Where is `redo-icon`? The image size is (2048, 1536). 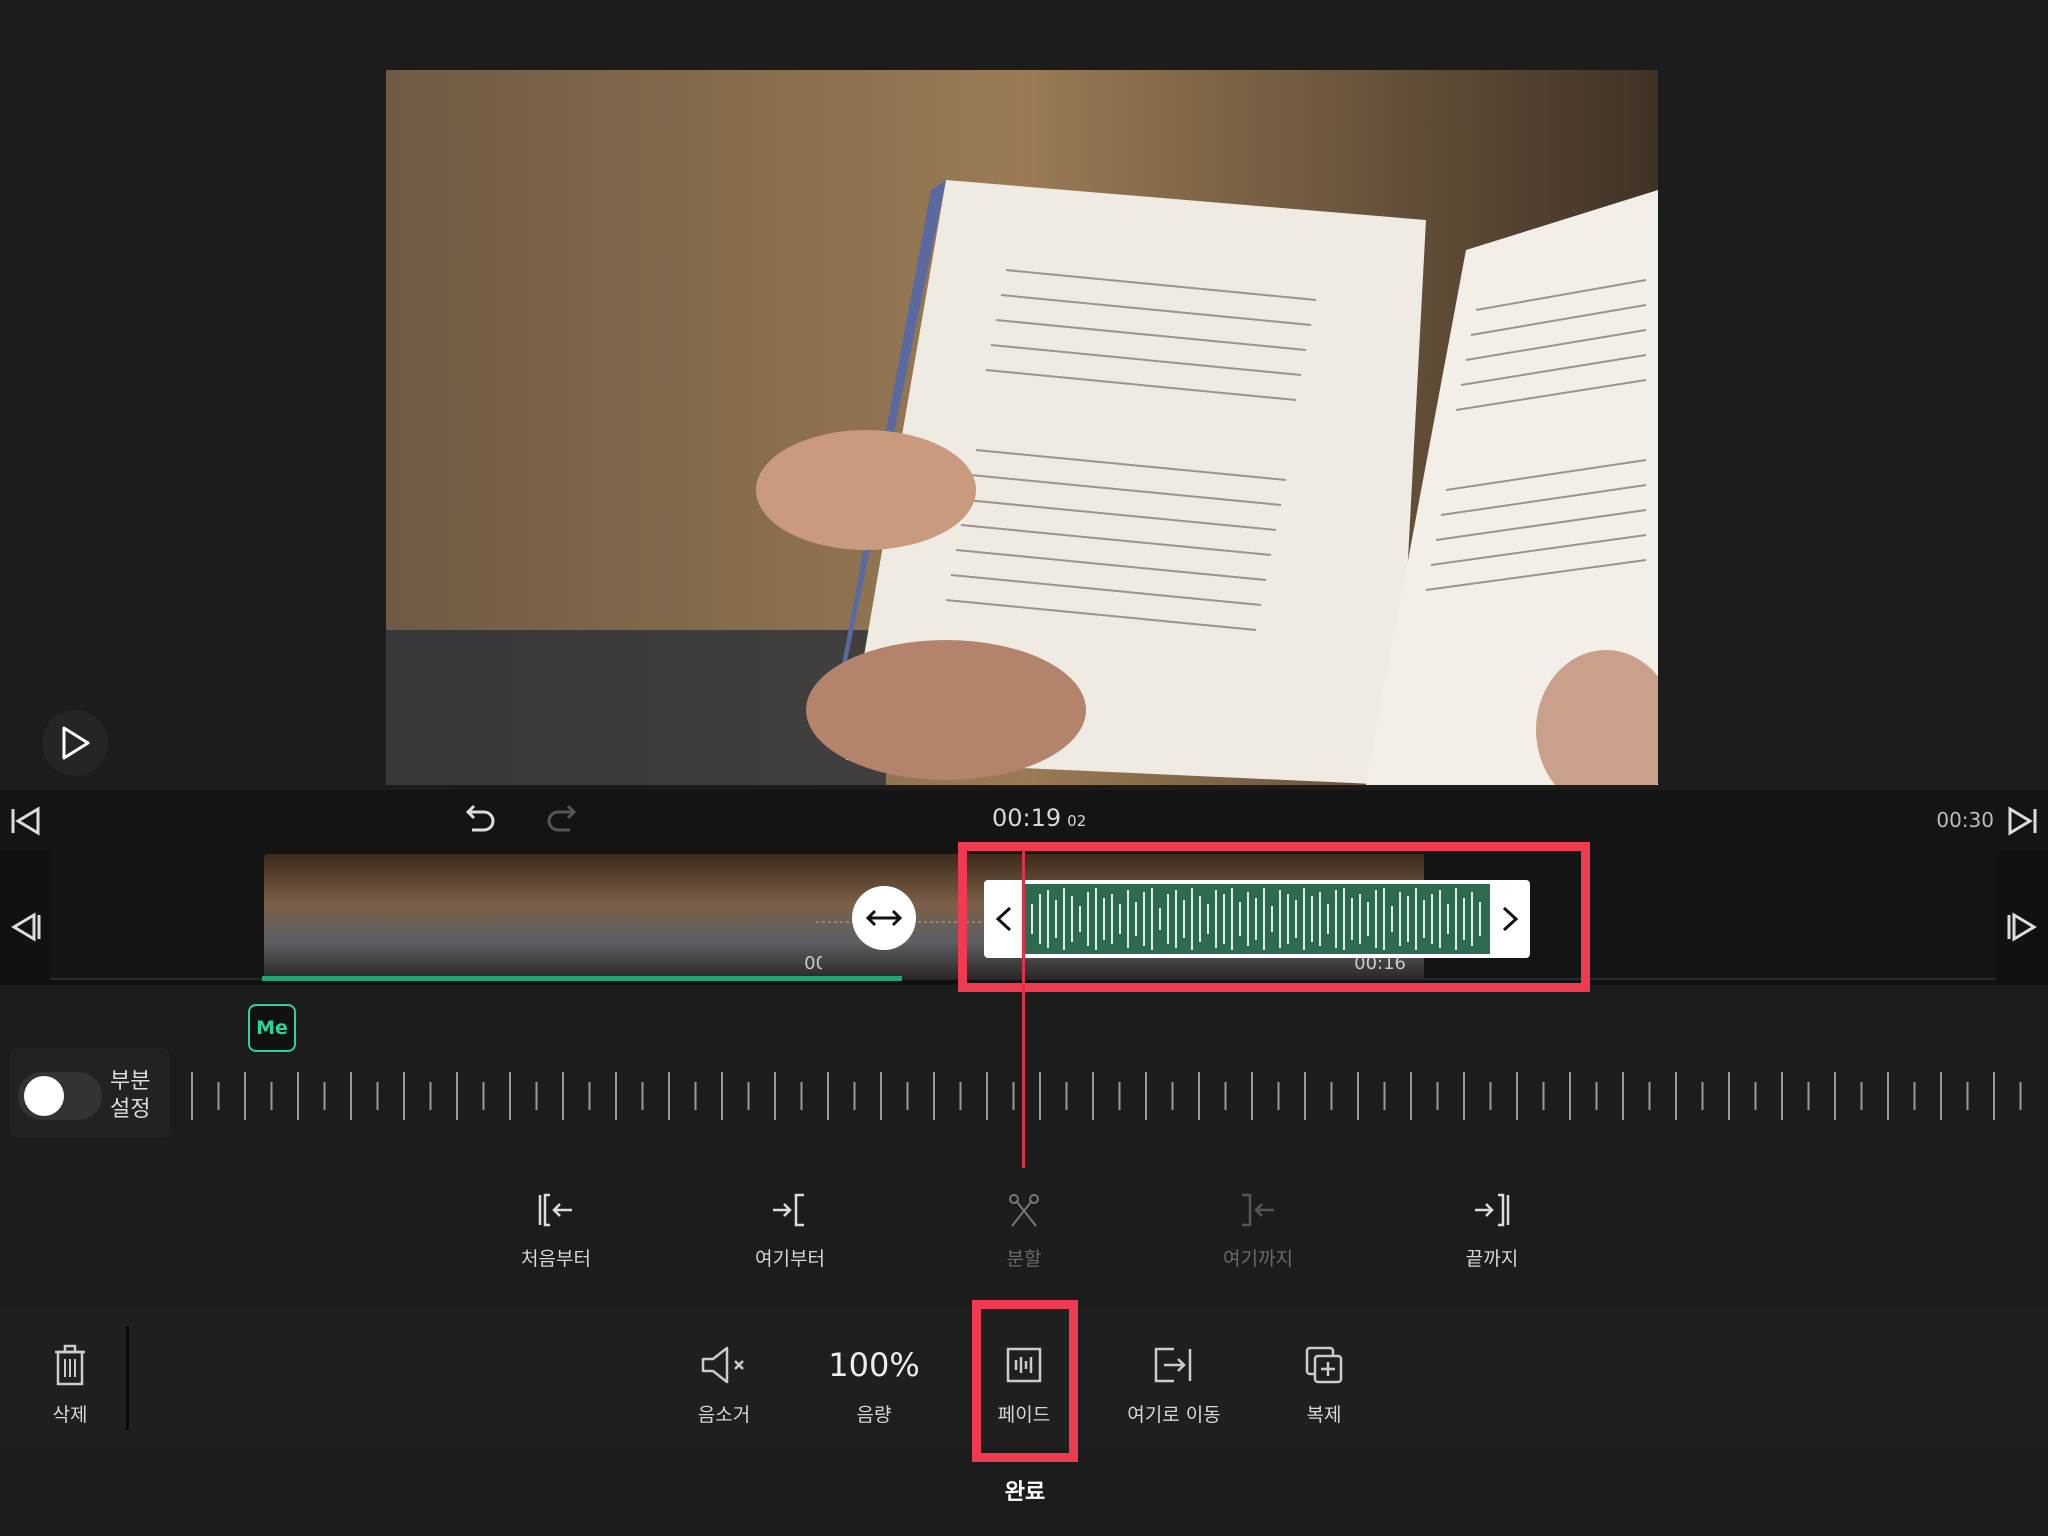 redo-icon is located at coordinates (563, 819).